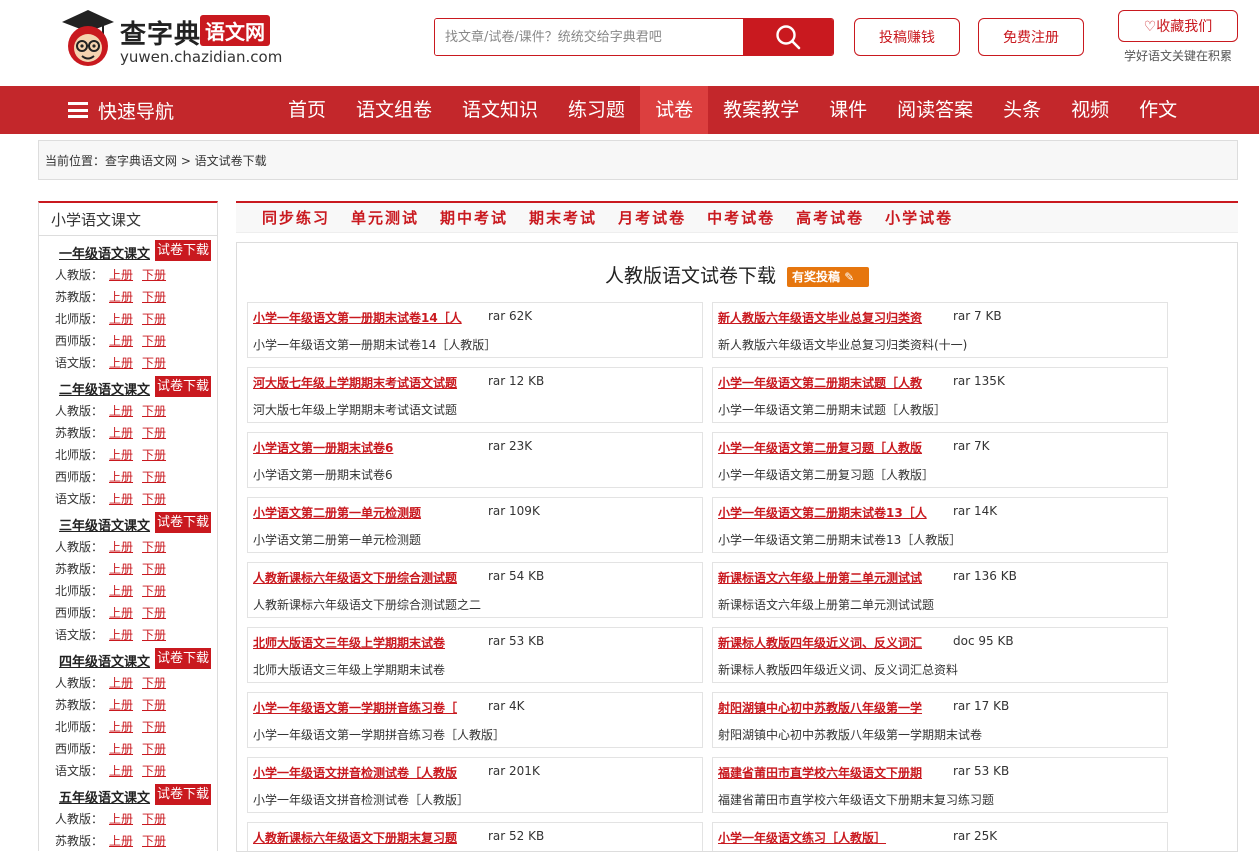  What do you see at coordinates (173, 41) in the screenshot?
I see `site-logo: 查字典 语文网 yuwen.chazidian.com` at bounding box center [173, 41].